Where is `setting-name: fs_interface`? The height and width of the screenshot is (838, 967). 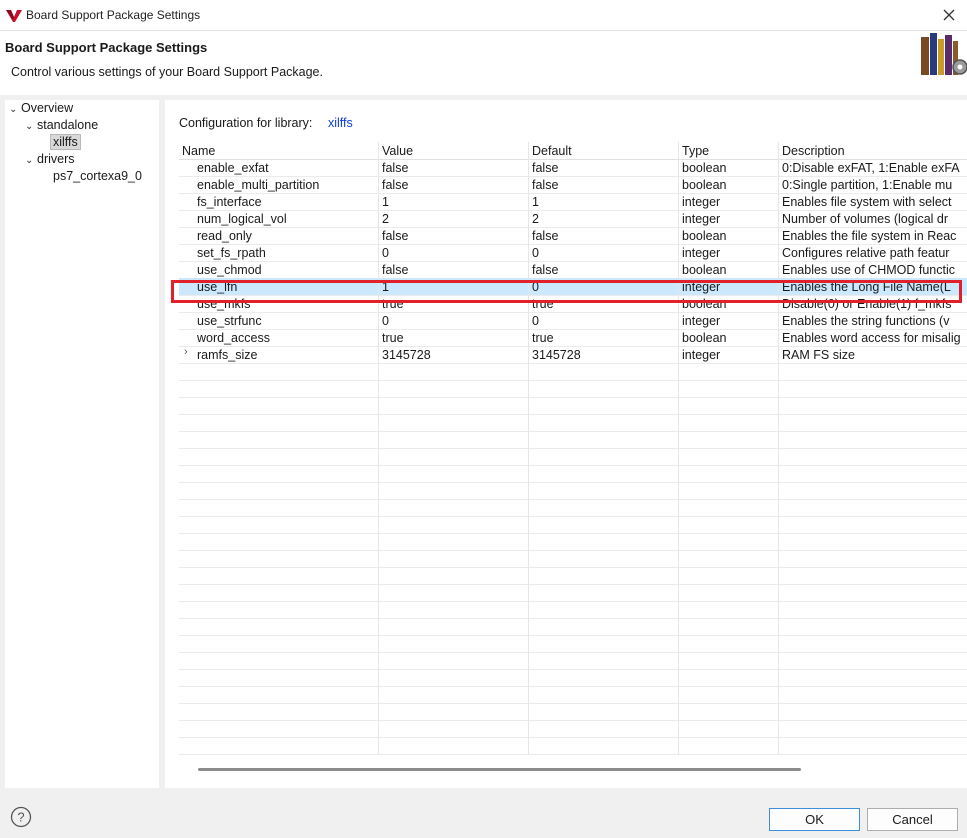
setting-name: fs_interface is located at coordinates (279, 201).